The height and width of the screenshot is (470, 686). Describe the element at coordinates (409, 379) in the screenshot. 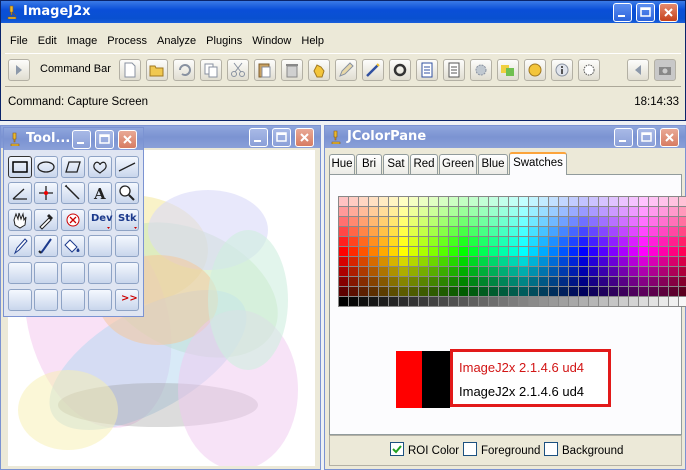

I see `color-preview-fg` at that location.